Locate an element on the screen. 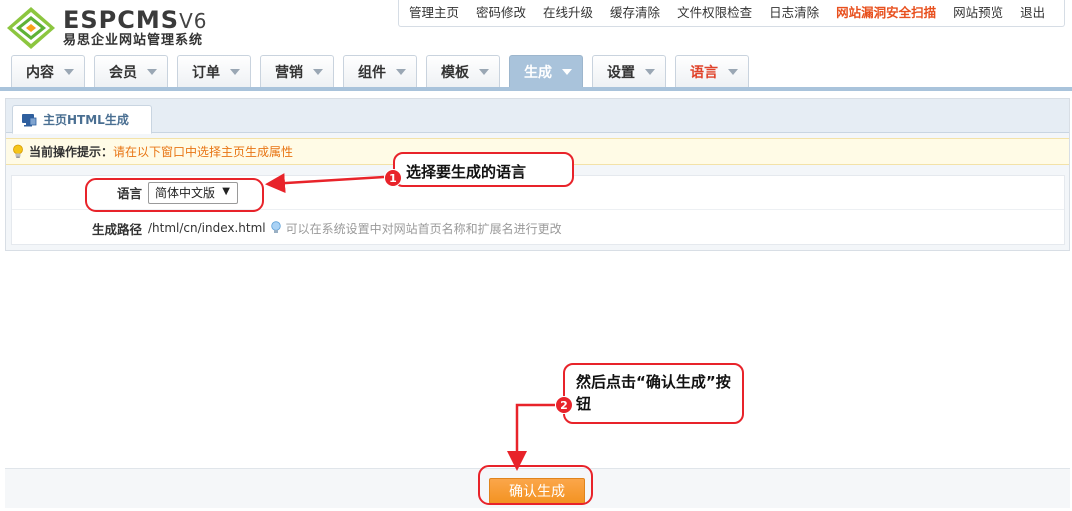  annotation-callout-step1: 选择要生成的语言 is located at coordinates (483, 169).